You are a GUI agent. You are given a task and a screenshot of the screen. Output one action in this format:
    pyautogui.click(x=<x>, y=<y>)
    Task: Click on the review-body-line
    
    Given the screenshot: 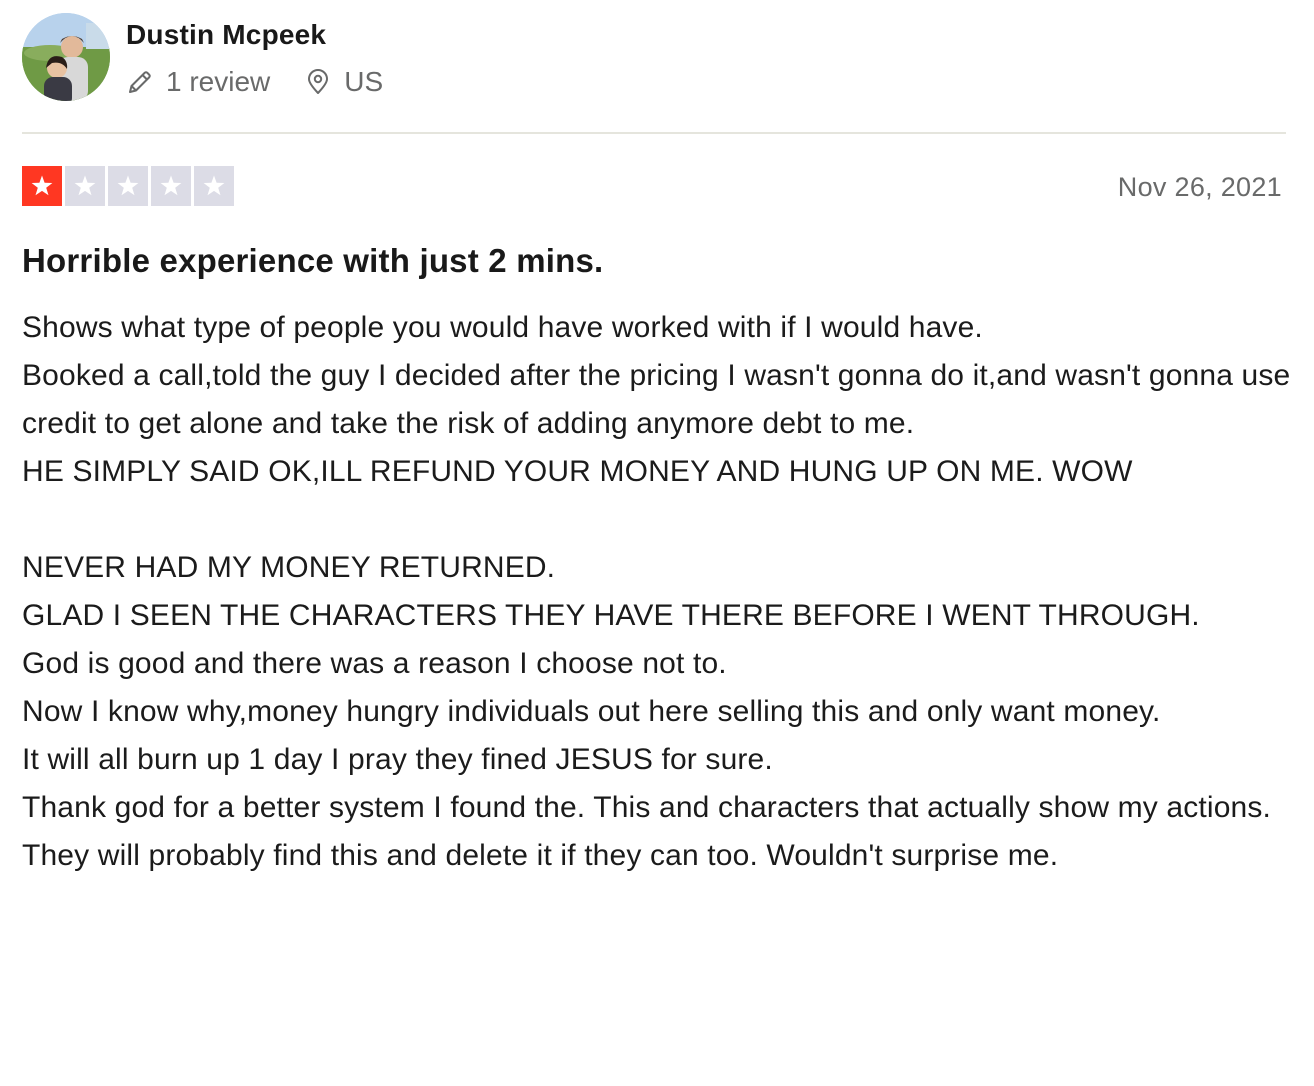 What is the action you would take?
    pyautogui.click(x=657, y=520)
    